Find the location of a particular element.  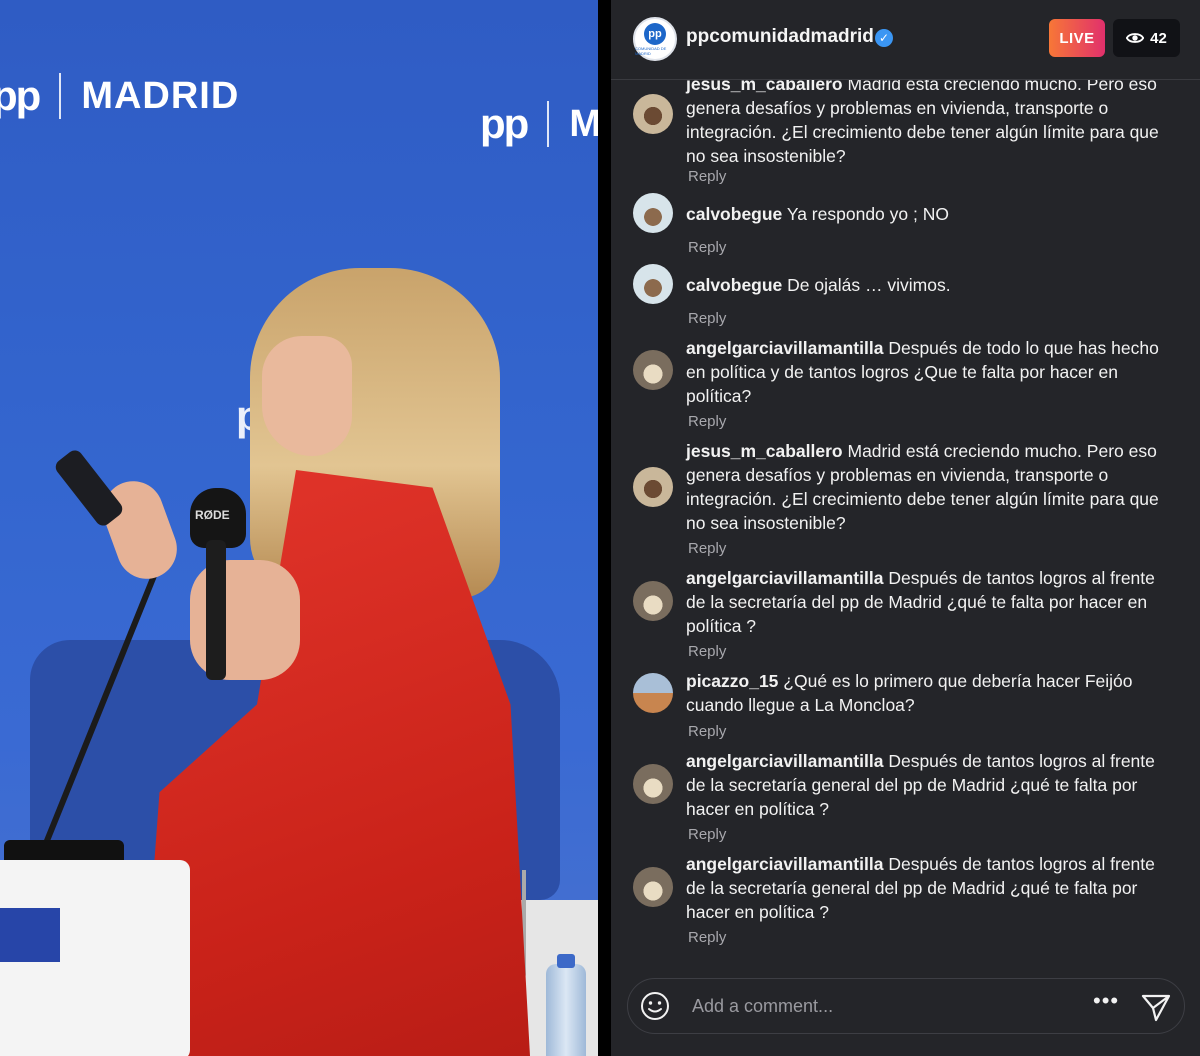

viewer-count-badge: 42 is located at coordinates (1146, 38).